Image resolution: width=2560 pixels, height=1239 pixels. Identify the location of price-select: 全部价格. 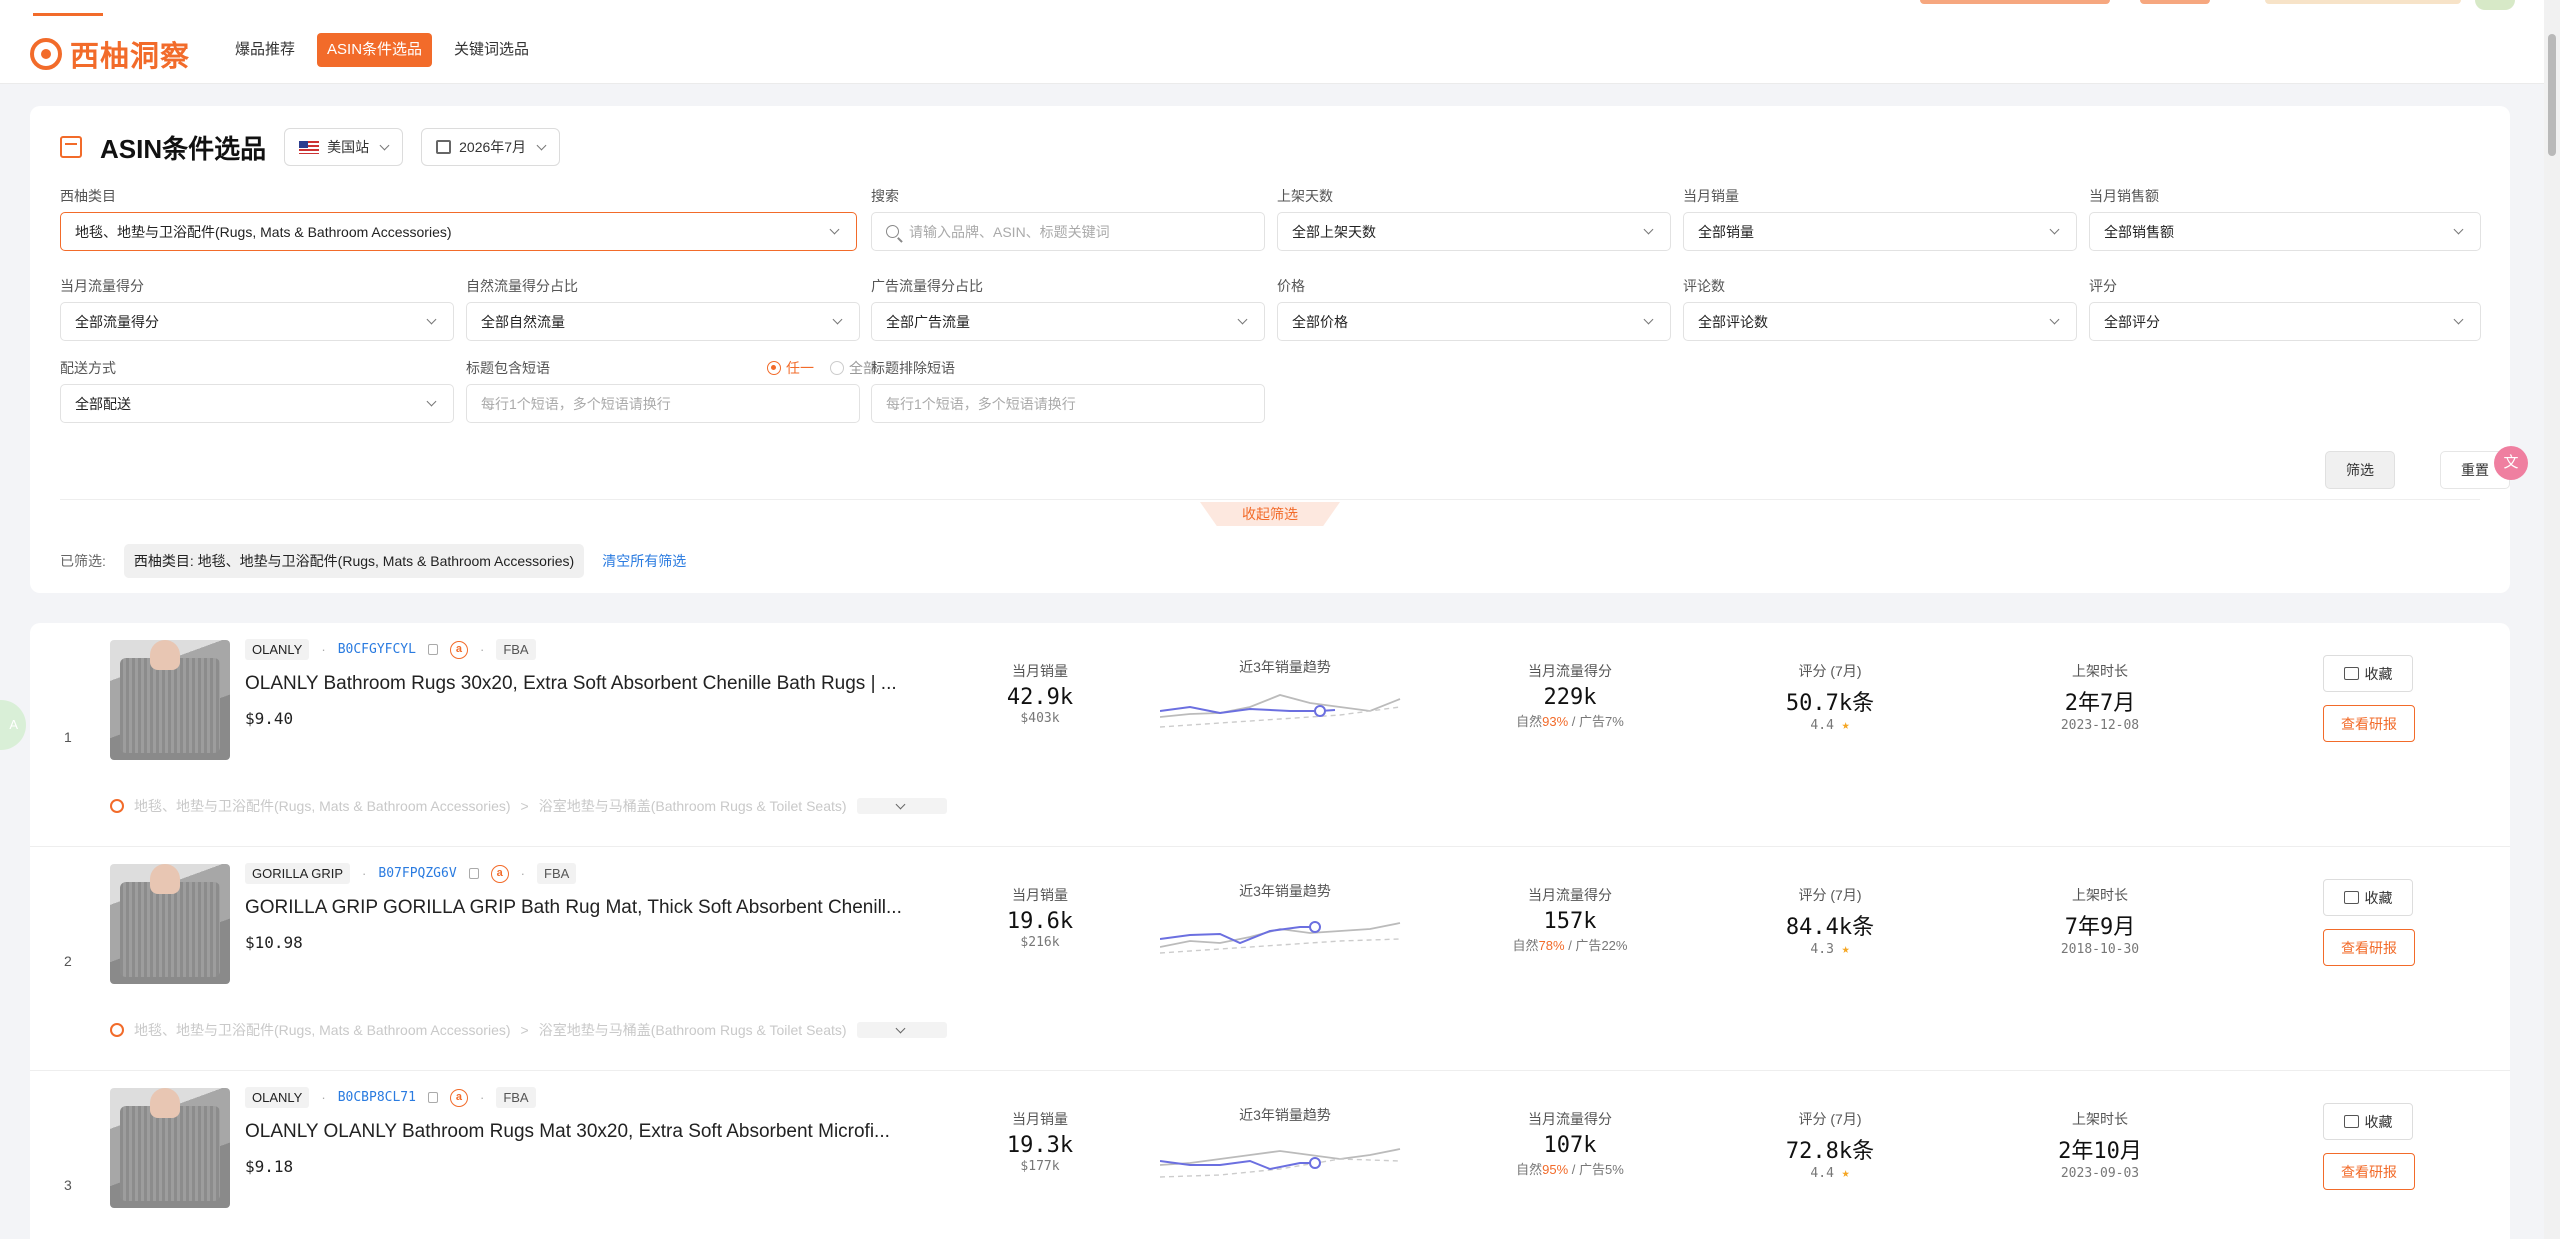
(1474, 321).